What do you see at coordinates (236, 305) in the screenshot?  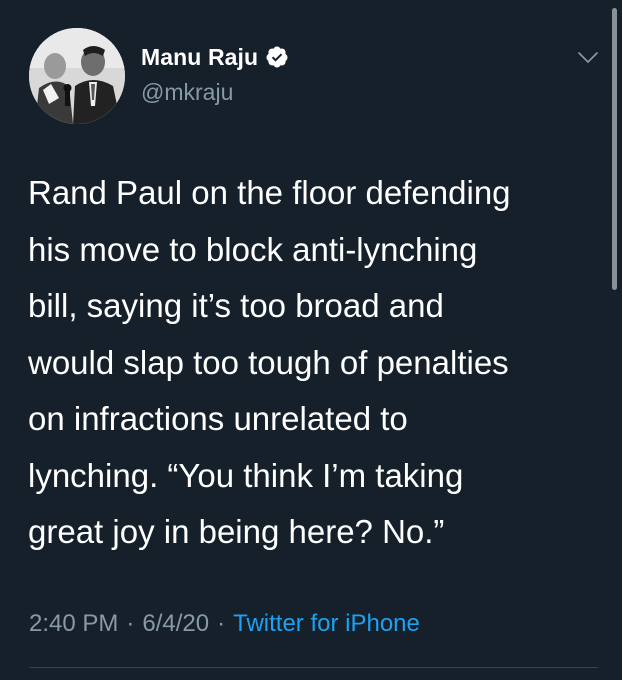 I see `tweet-text-line: bill, saying it’s too broad and` at bounding box center [236, 305].